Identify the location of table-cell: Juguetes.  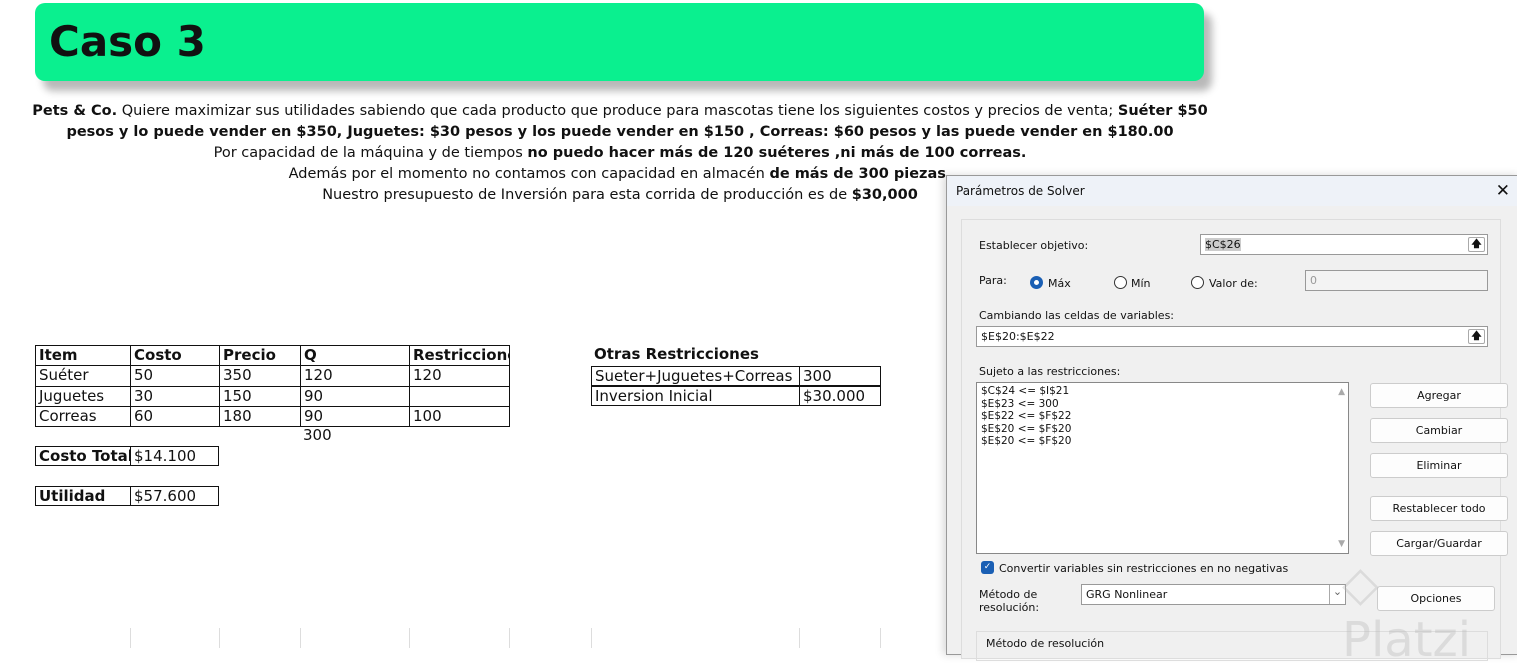
(83, 396).